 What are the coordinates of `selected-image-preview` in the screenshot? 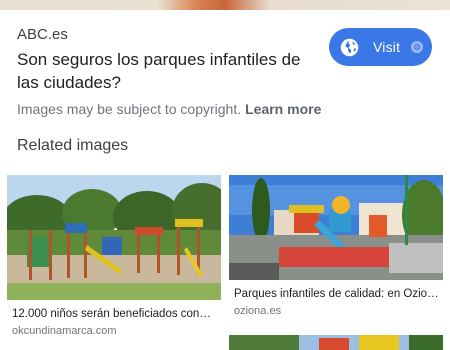 It's located at (225, 5).